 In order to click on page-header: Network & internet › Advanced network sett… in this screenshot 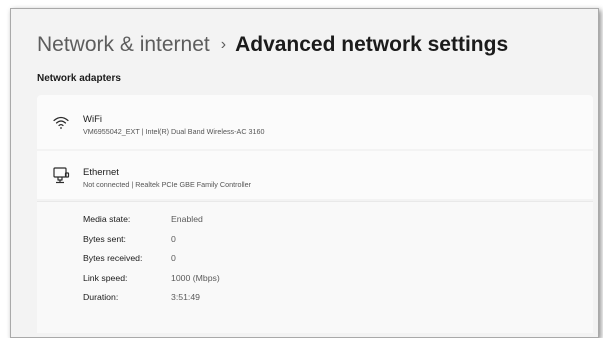, I will do `click(272, 46)`.